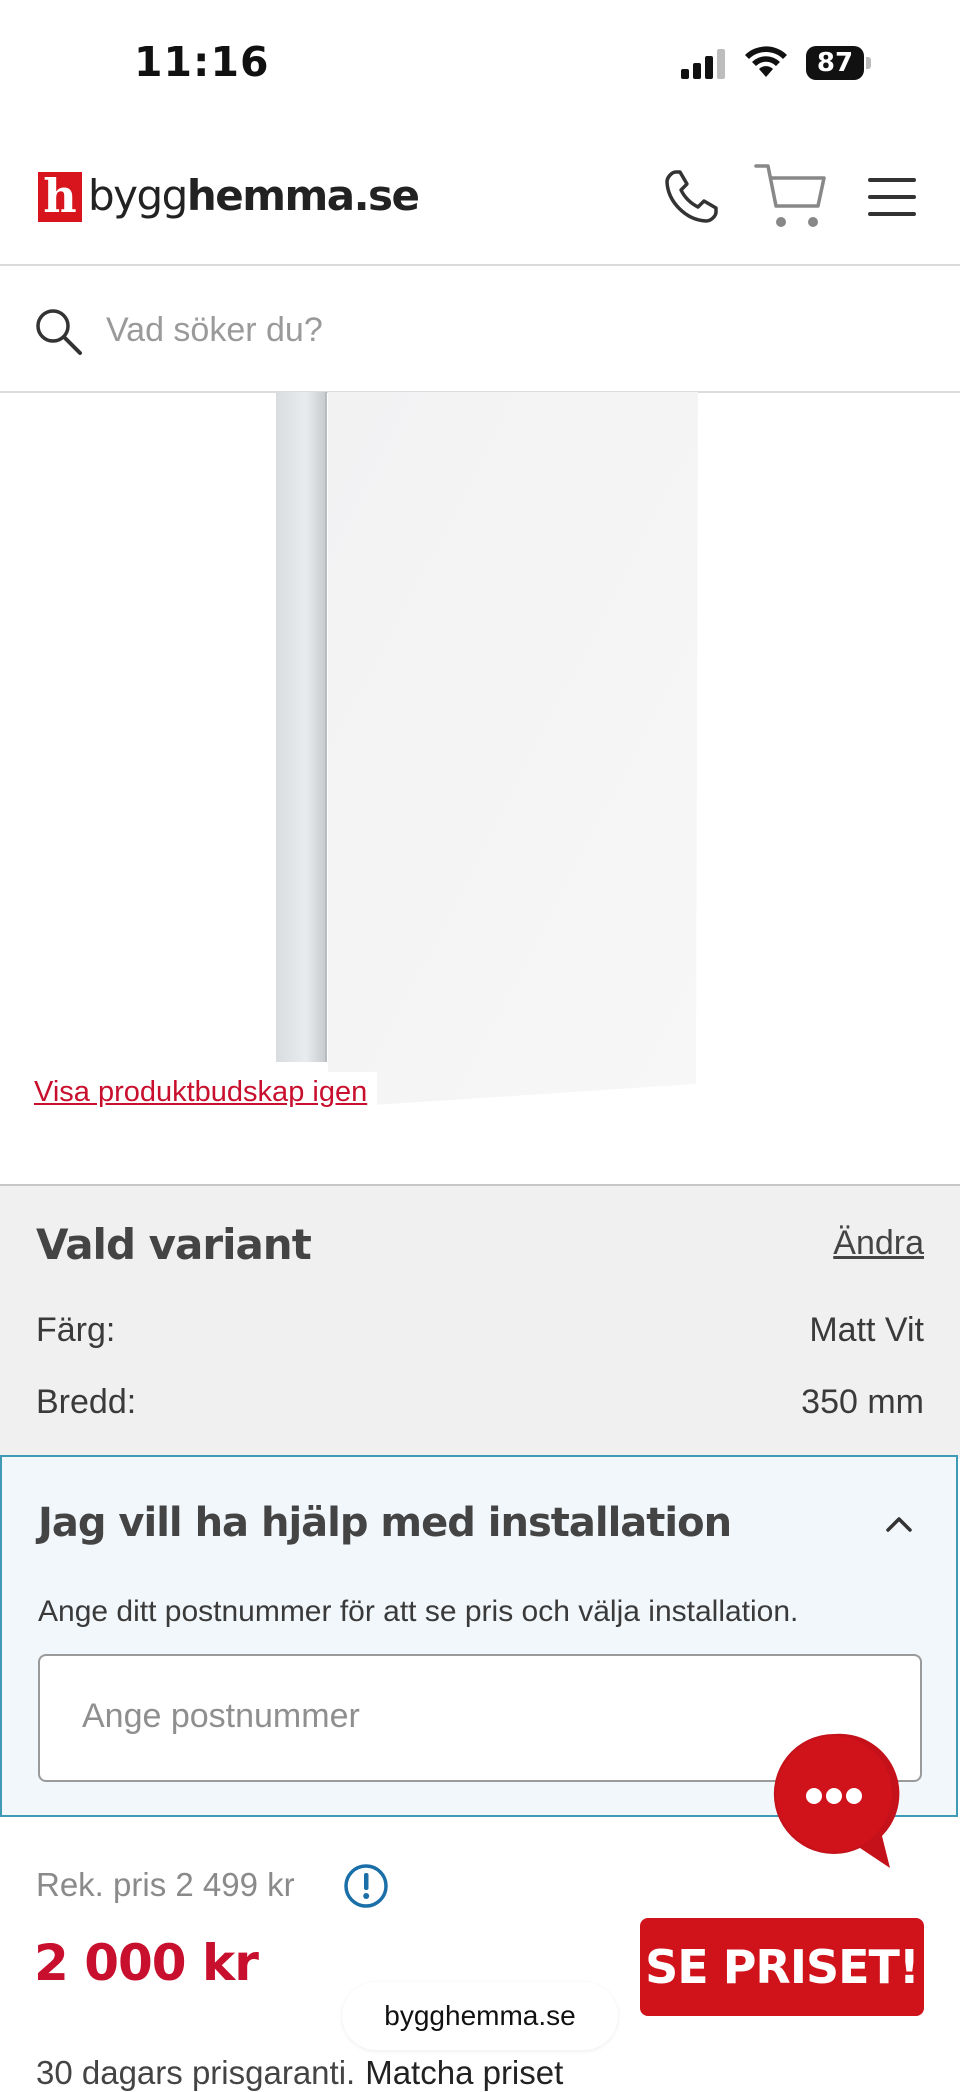  I want to click on battery-level: 87, so click(835, 63).